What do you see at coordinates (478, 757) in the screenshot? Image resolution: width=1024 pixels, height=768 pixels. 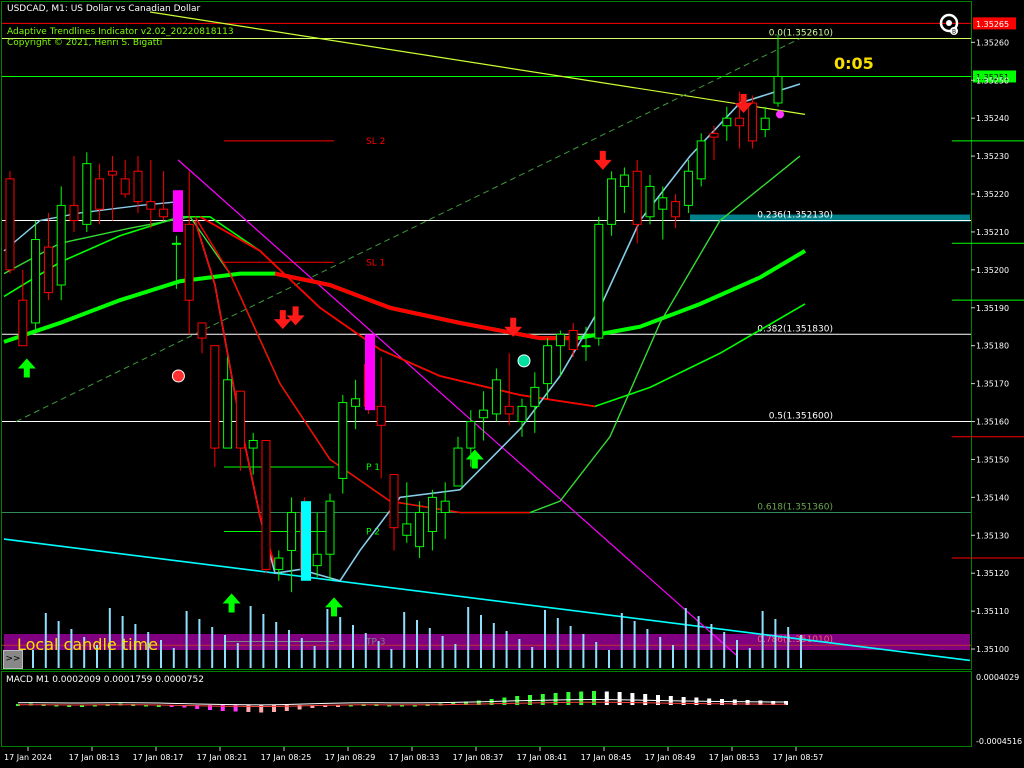 I see `x-tick-label: 17 Jan 08:37` at bounding box center [478, 757].